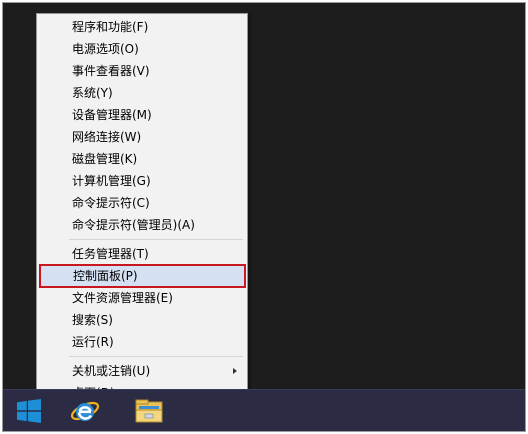 Image resolution: width=528 pixels, height=434 pixels. I want to click on menu-item-command-prompt: 命令提示符(C), so click(142, 203).